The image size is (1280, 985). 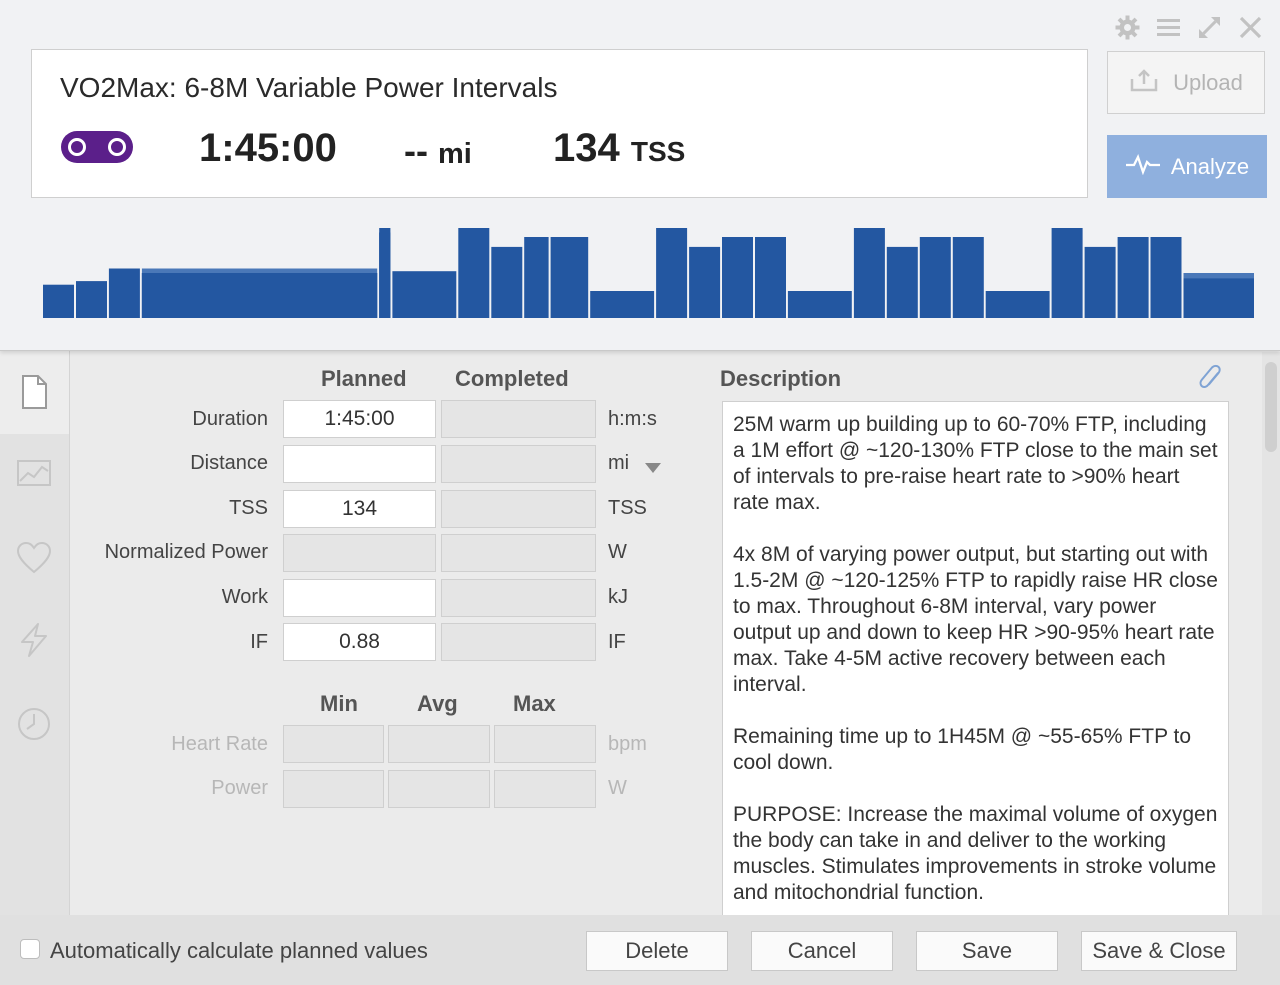 What do you see at coordinates (439, 744) in the screenshot?
I see `hr-avg-input` at bounding box center [439, 744].